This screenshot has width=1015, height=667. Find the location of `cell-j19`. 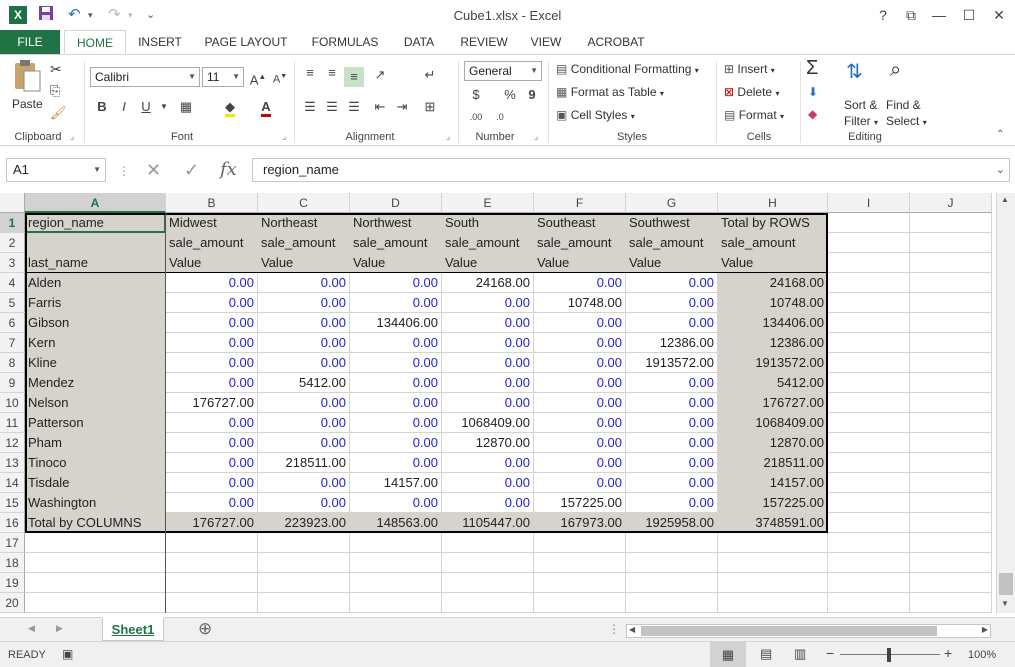

cell-j19 is located at coordinates (951, 583).